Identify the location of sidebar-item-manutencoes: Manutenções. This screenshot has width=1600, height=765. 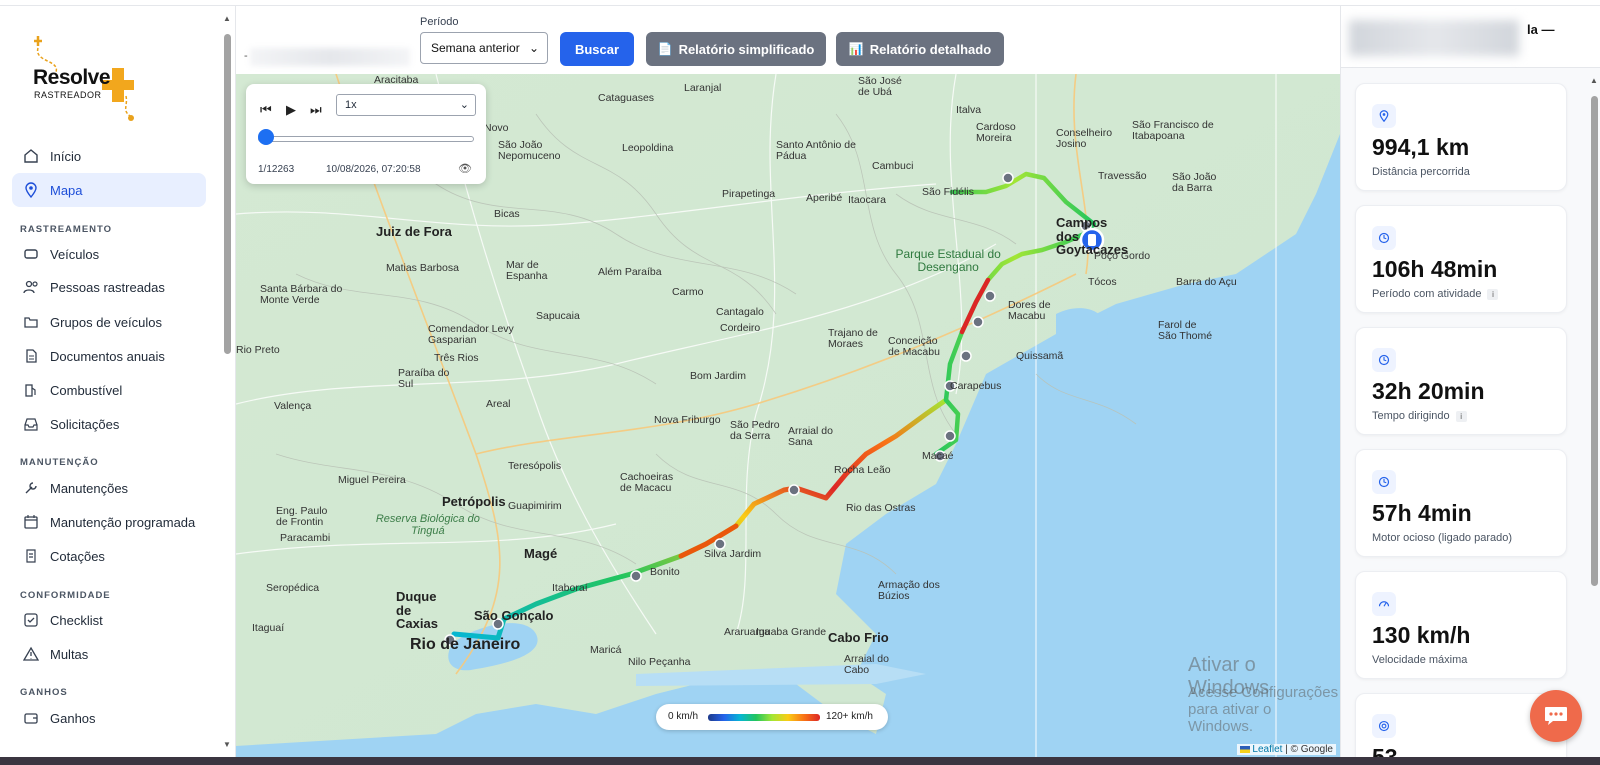
(109, 488).